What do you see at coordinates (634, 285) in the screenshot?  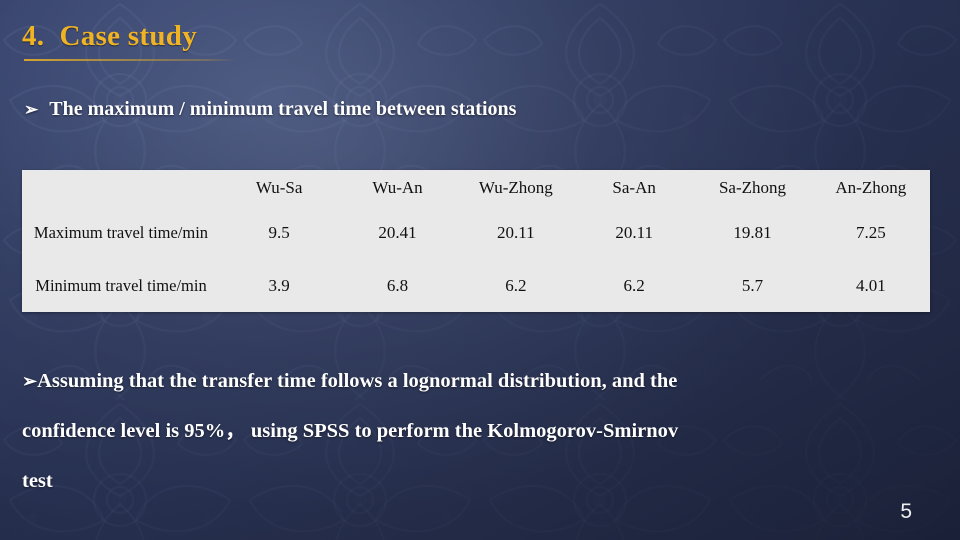 I see `cell-min-sa-an: 6.2` at bounding box center [634, 285].